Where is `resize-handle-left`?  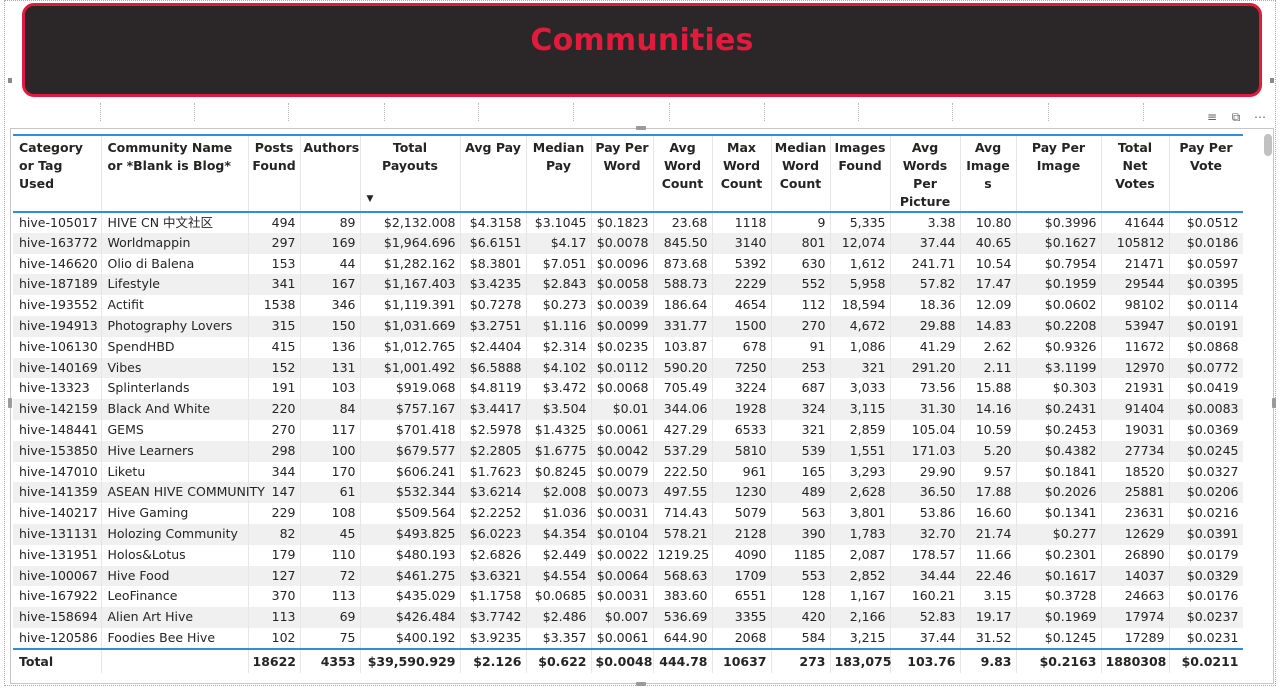
resize-handle-left is located at coordinates (10, 80).